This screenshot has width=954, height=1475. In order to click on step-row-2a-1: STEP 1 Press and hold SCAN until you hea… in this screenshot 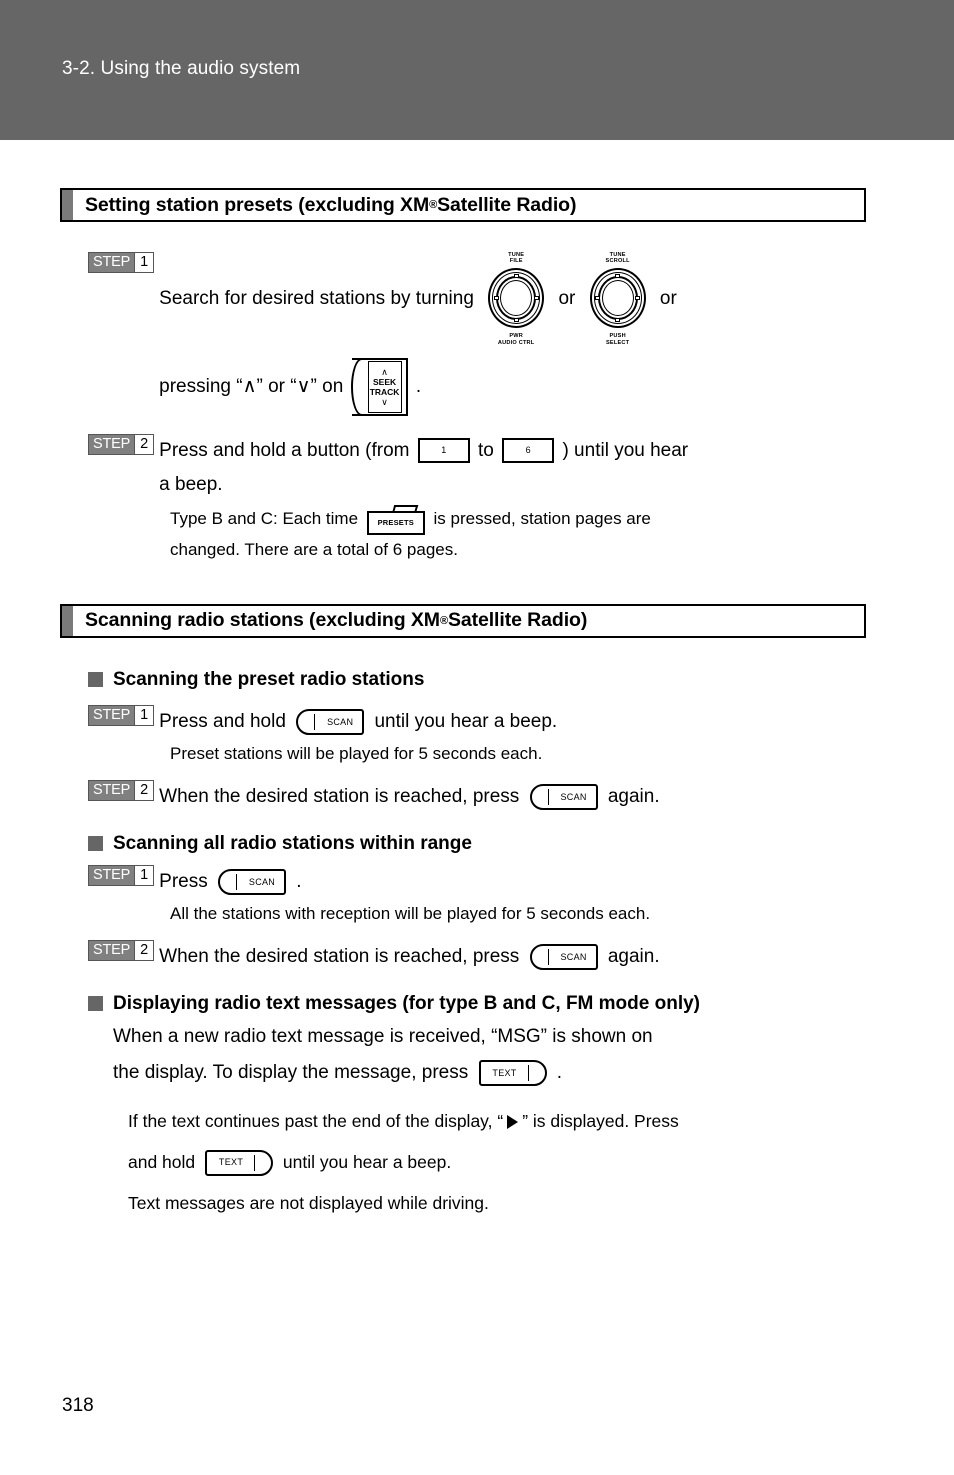, I will do `click(476, 721)`.